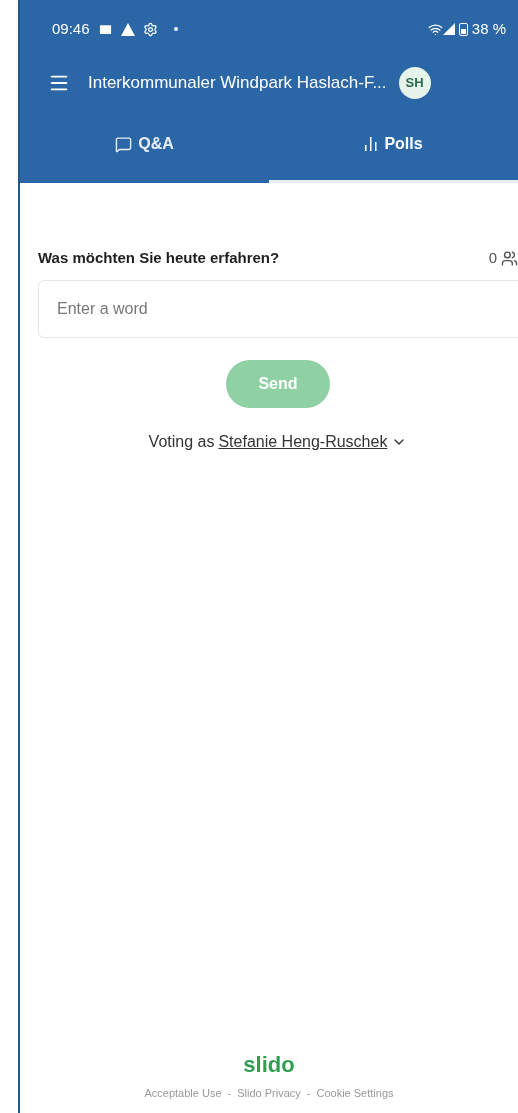 The height and width of the screenshot is (1113, 518). What do you see at coordinates (150, 29) in the screenshot?
I see `settings-icon` at bounding box center [150, 29].